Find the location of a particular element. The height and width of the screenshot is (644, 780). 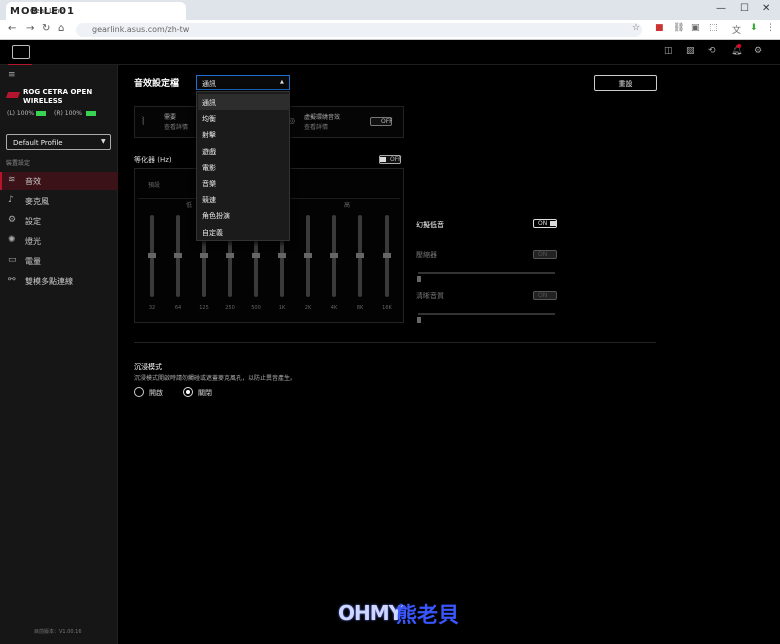

lighting-icon: ✺ is located at coordinates (12, 240).